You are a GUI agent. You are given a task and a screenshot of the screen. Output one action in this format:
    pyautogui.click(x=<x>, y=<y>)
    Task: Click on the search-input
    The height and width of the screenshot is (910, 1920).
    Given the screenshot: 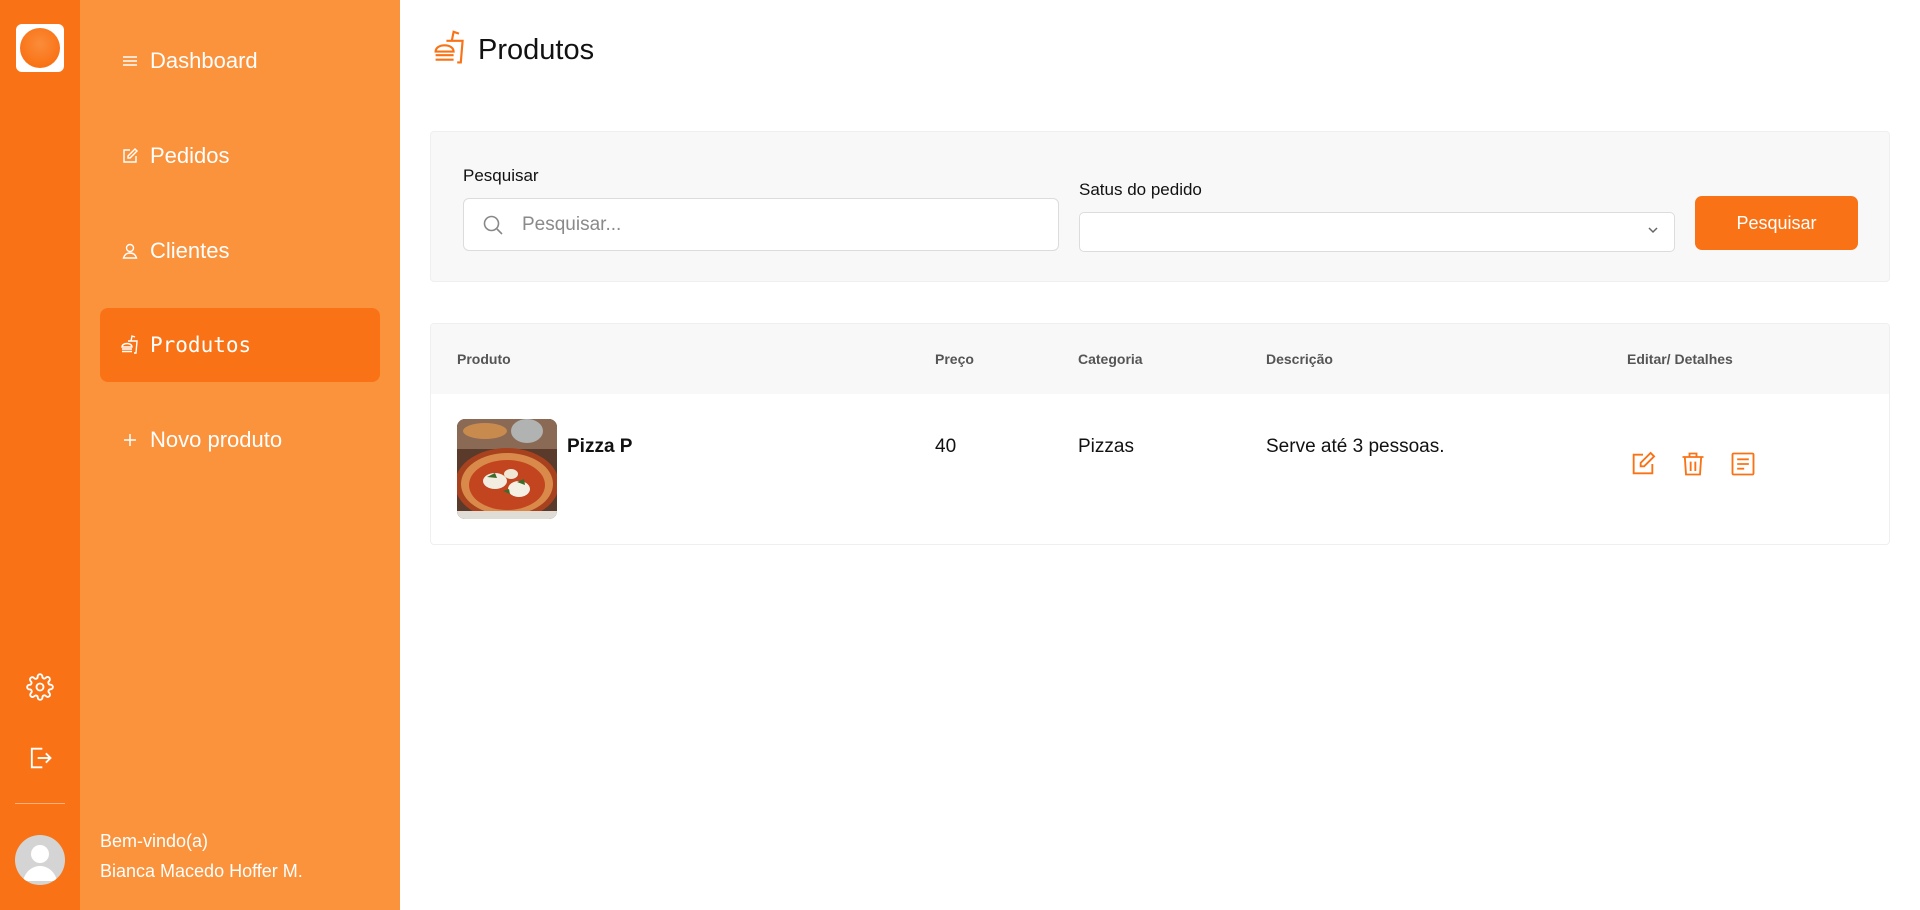 What is the action you would take?
    pyautogui.click(x=782, y=224)
    